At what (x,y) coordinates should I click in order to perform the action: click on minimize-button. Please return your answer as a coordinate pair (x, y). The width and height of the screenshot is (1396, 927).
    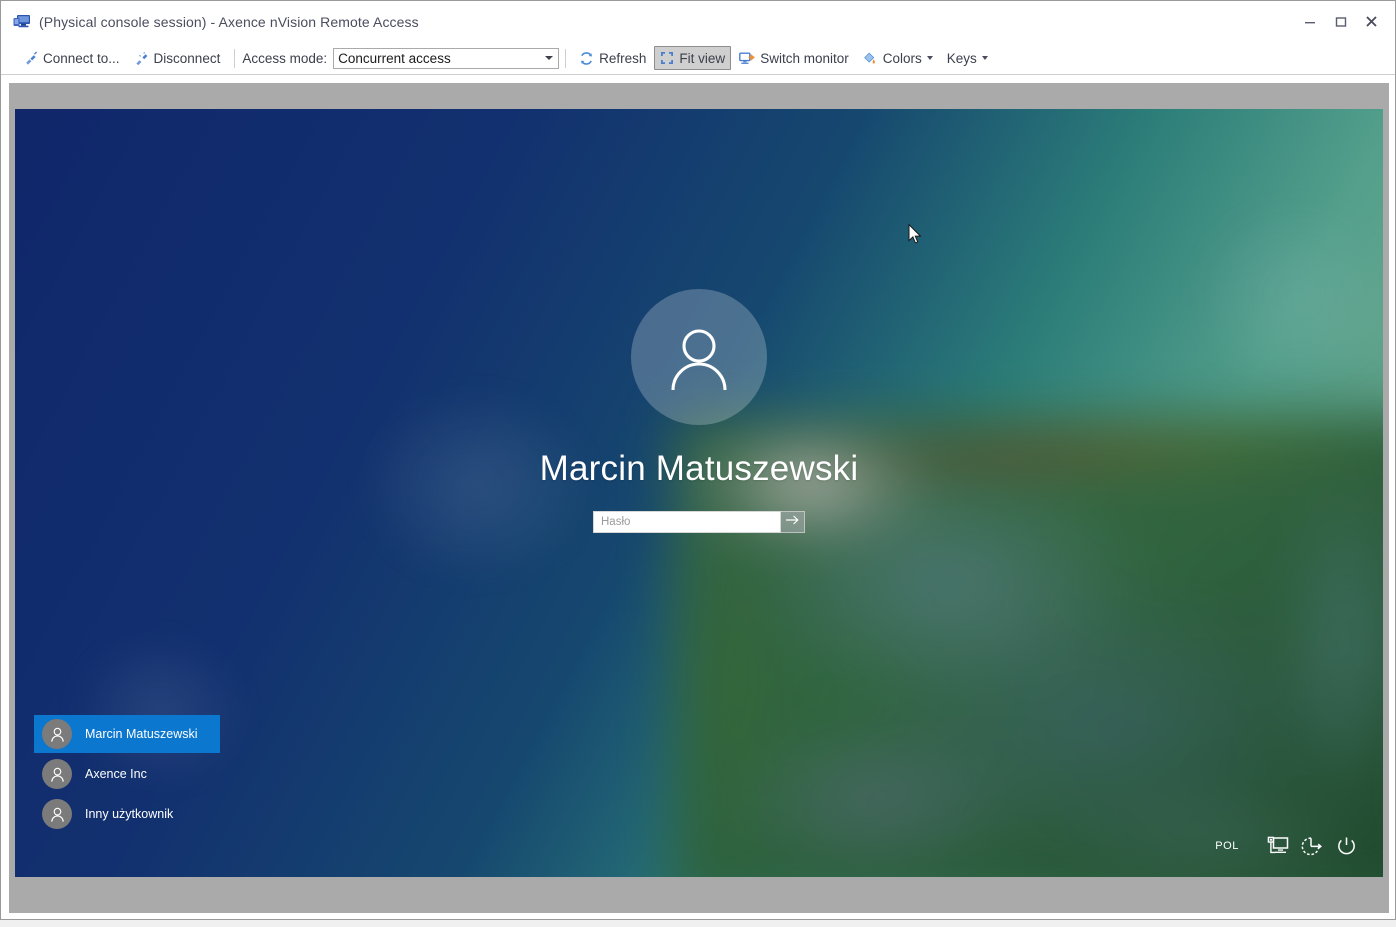
    Looking at the image, I should click on (1309, 21).